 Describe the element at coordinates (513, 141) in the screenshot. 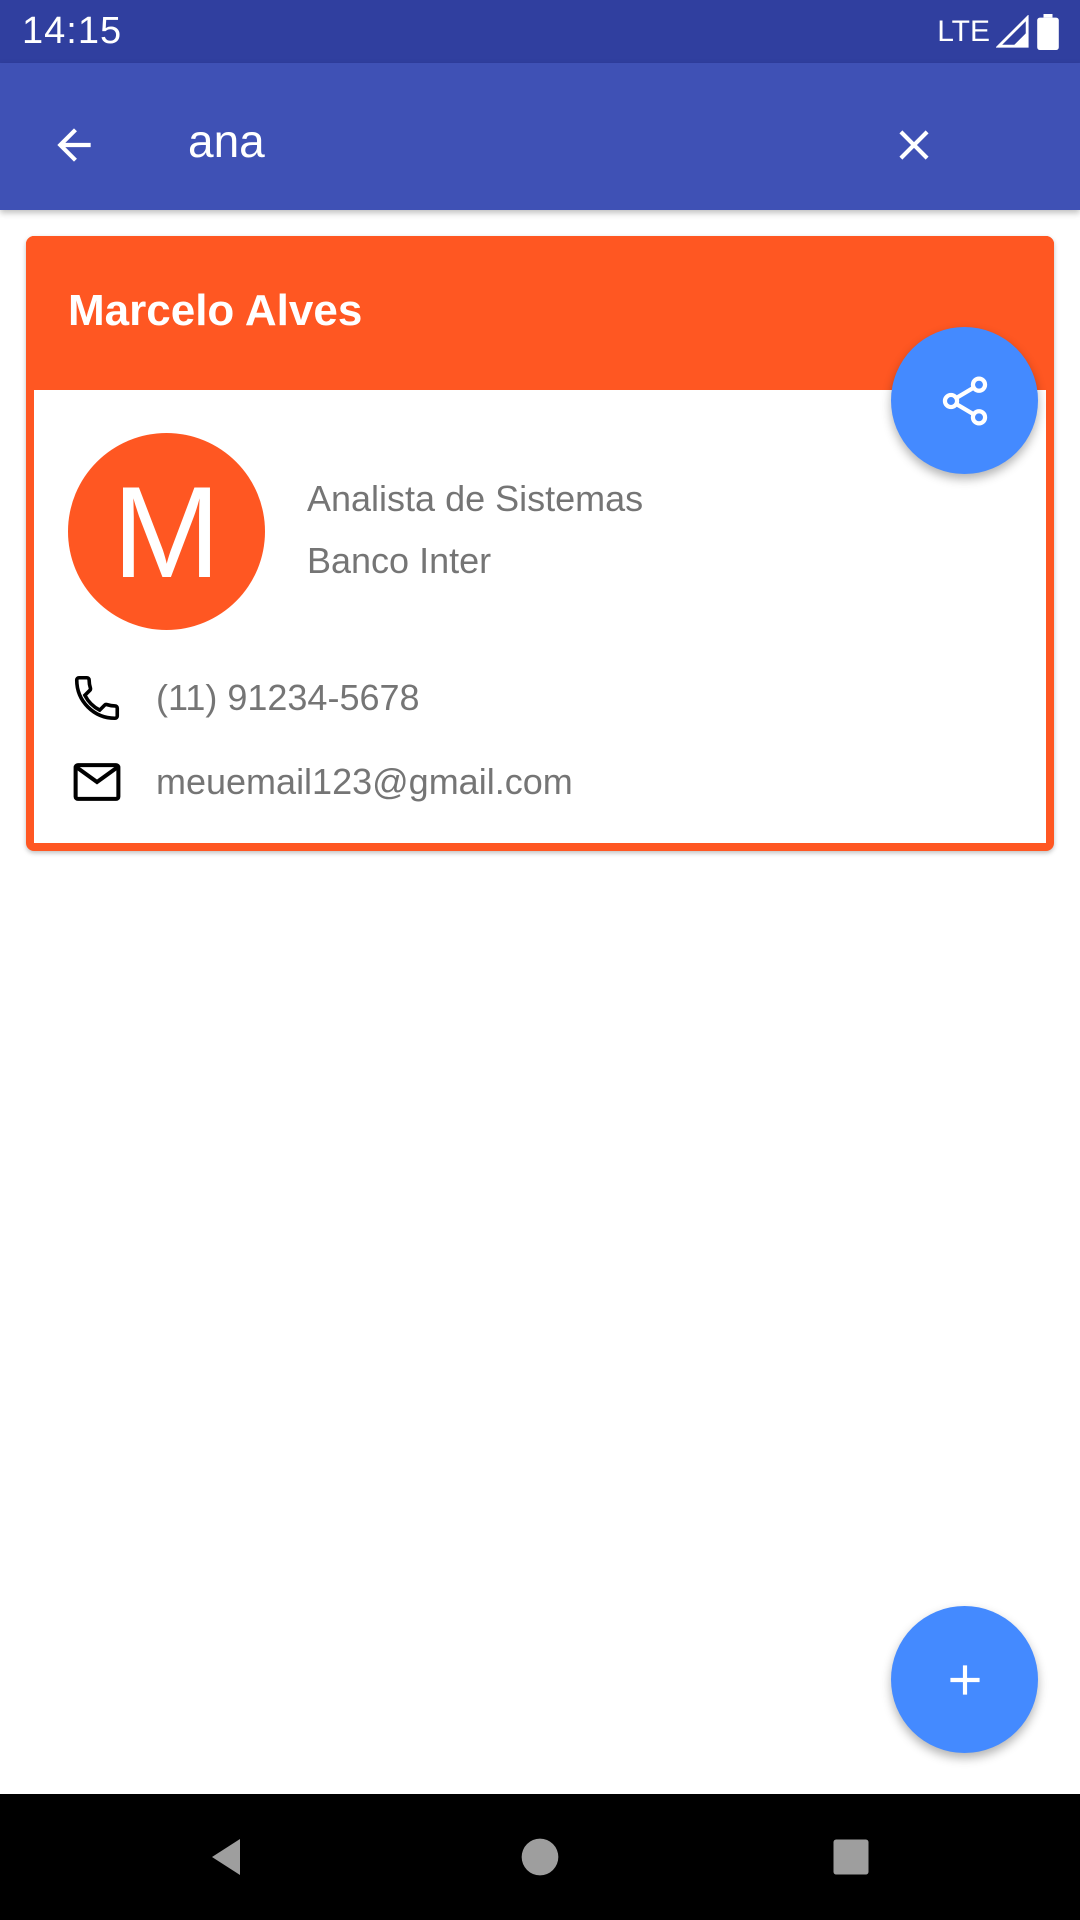

I see `search-input` at that location.